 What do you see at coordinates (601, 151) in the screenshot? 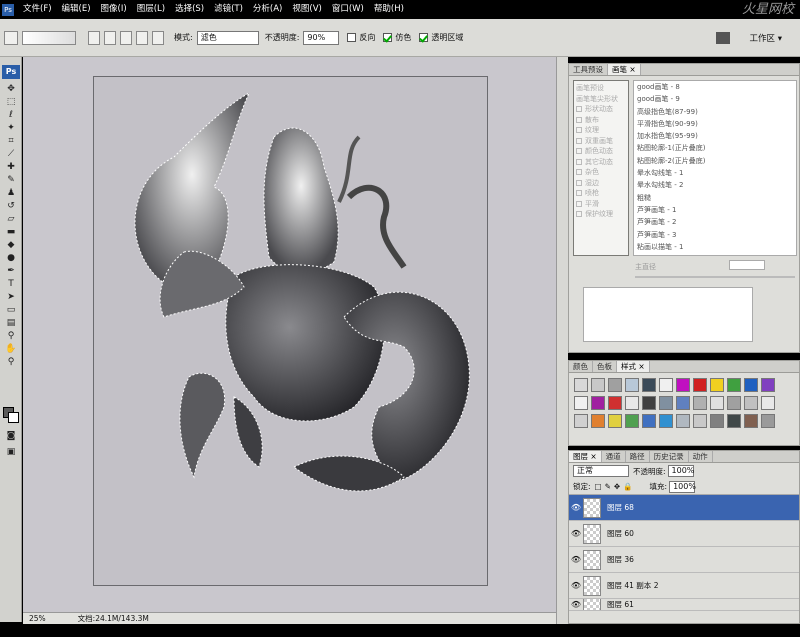
I see `brush-setting-item: 颜色动态` at bounding box center [601, 151].